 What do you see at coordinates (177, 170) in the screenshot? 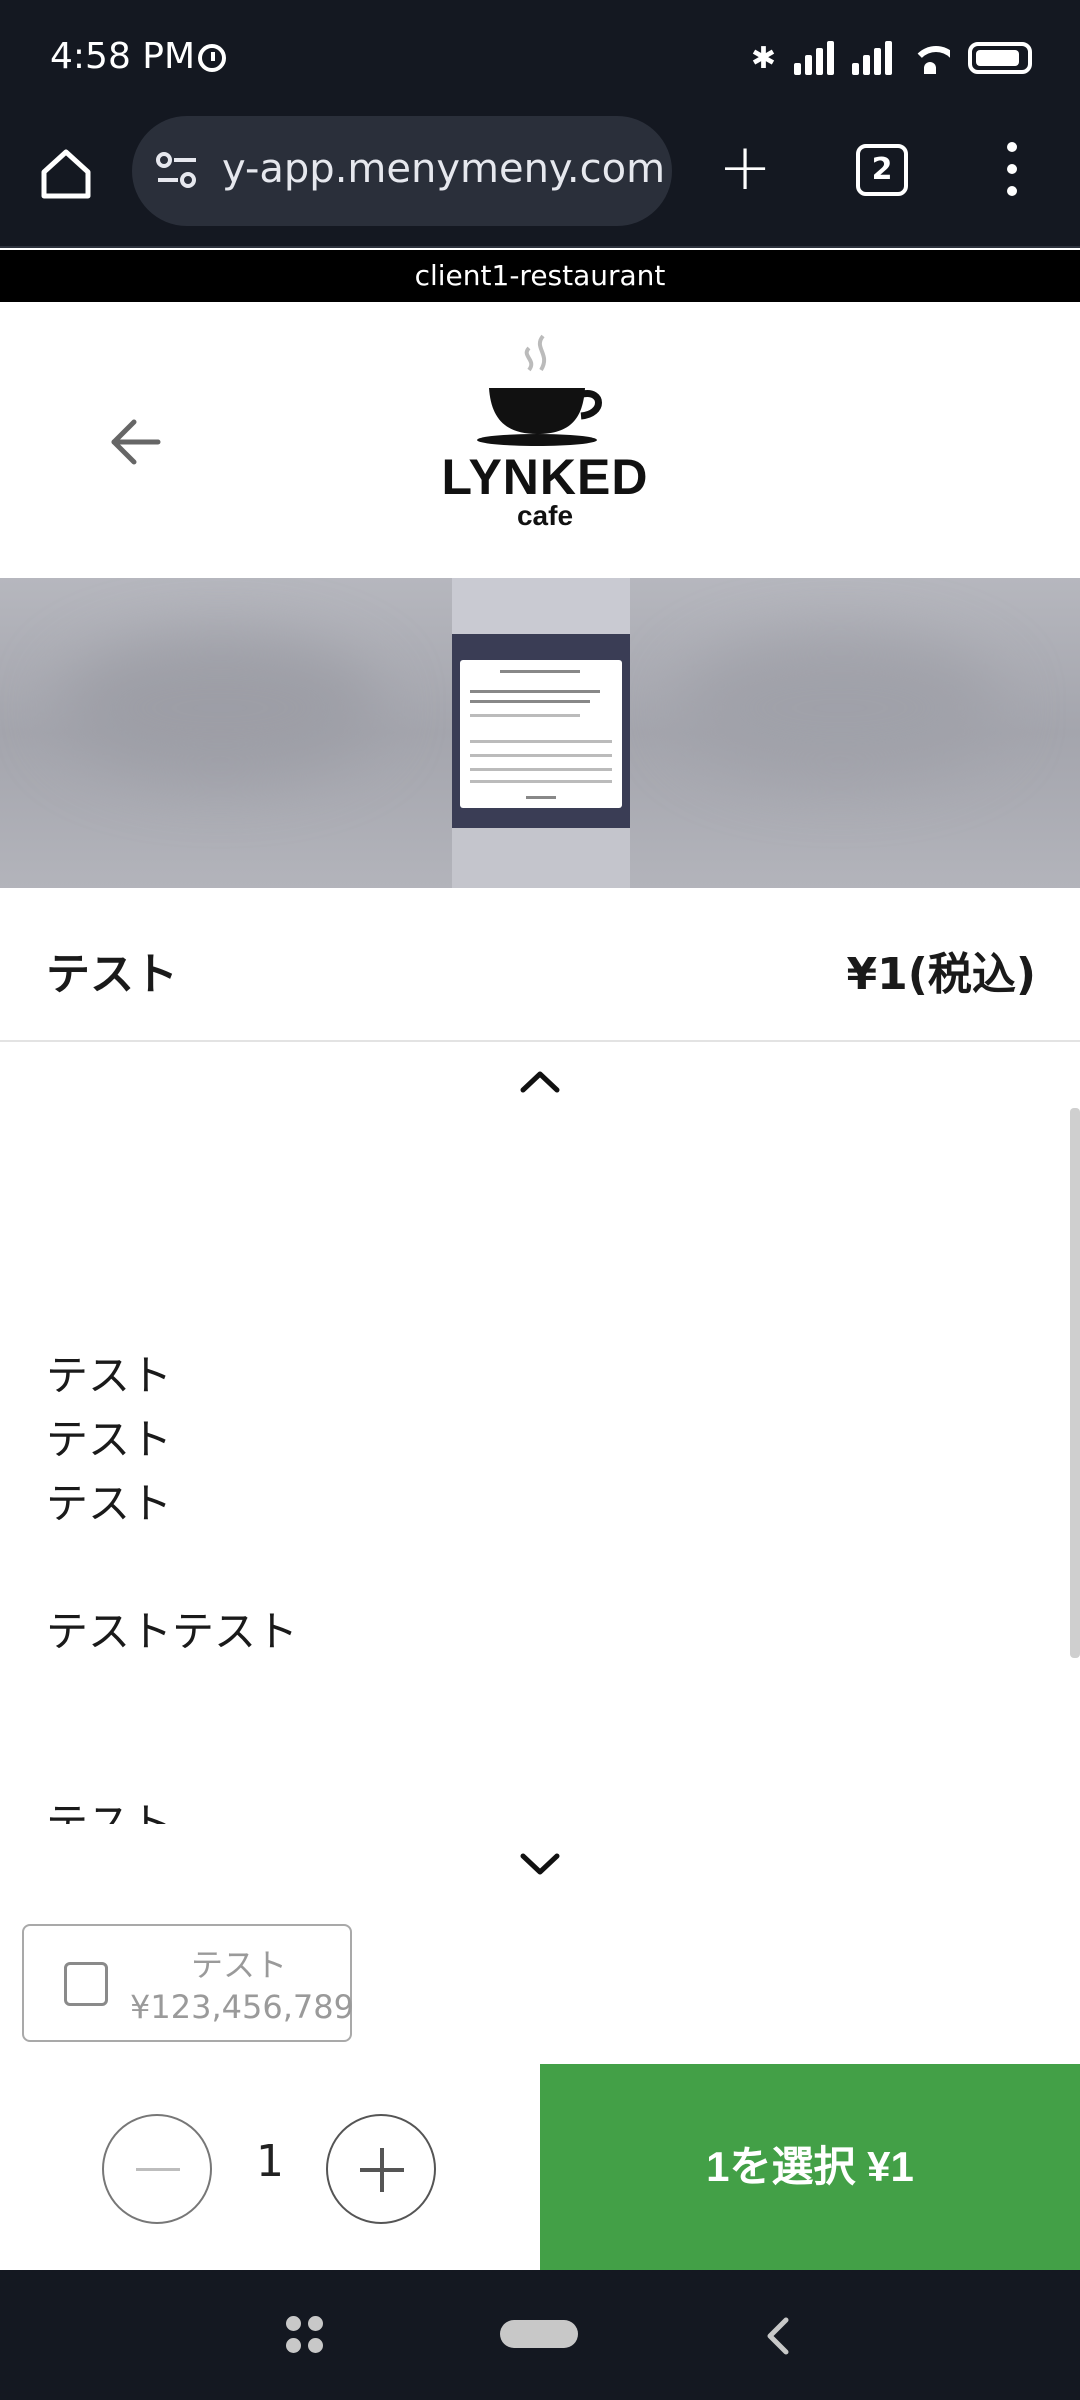
I see `site-settings-icon` at bounding box center [177, 170].